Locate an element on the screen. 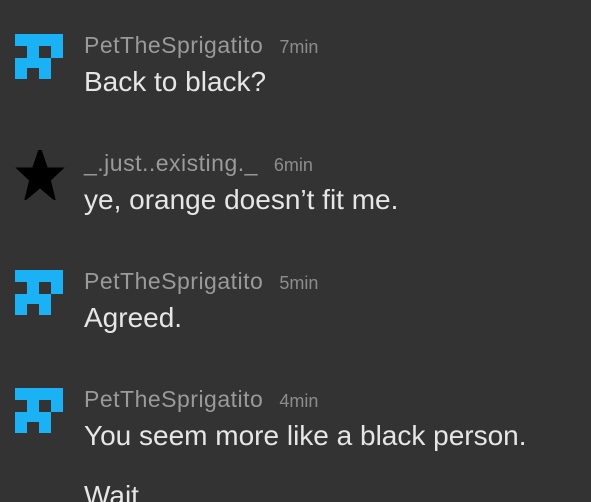  message-text: Back to black? is located at coordinates (175, 81).